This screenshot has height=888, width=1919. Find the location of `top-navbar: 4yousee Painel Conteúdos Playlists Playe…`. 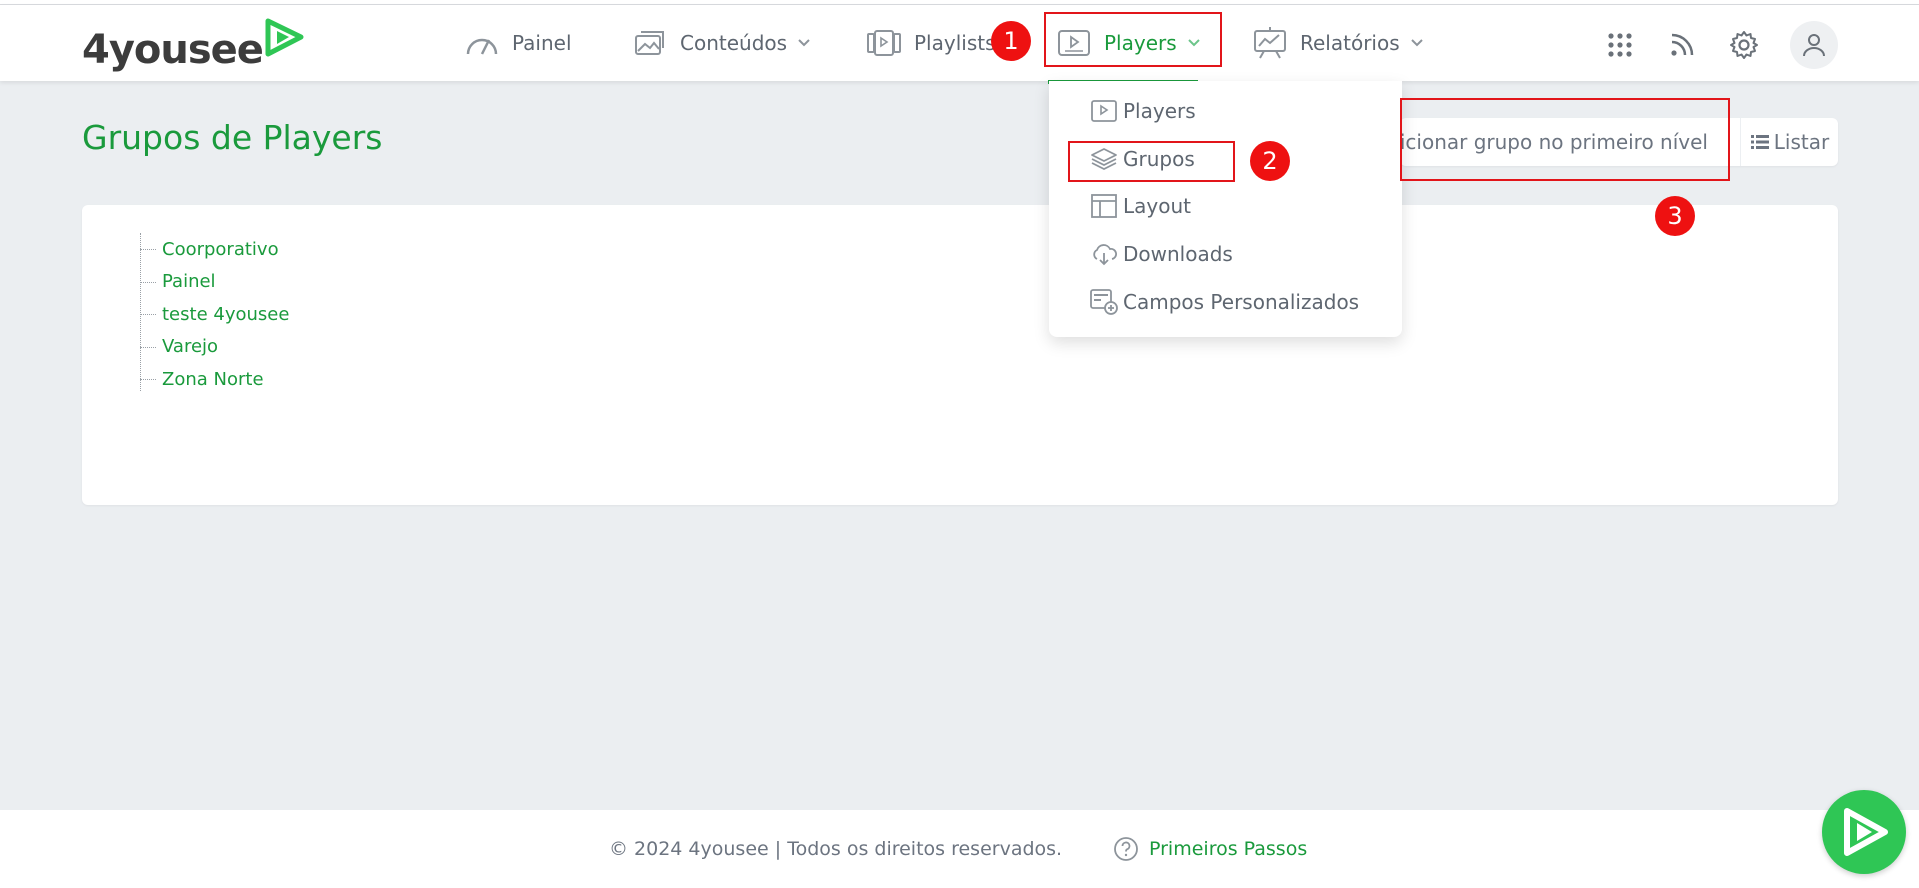

top-navbar: 4yousee Painel Conteúdos Playlists Playe… is located at coordinates (959, 44).